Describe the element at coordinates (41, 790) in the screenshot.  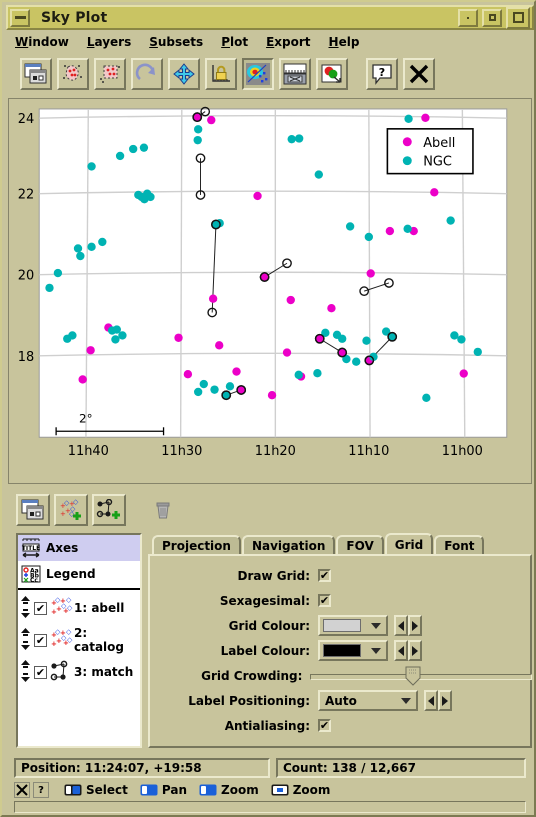
I see `nav-help-button: ?` at that location.